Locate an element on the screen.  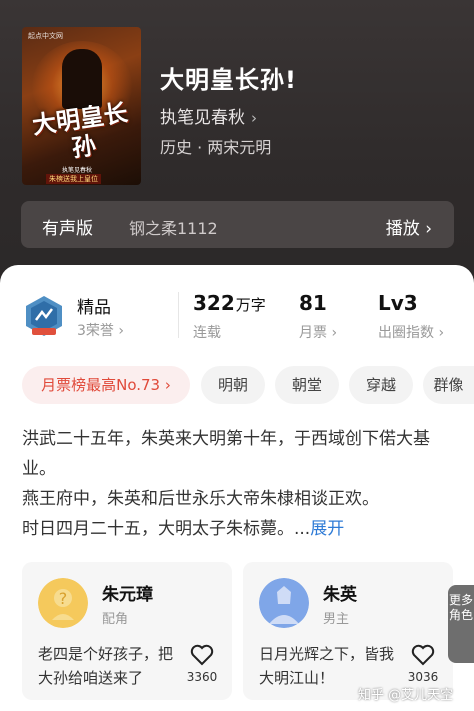
audio-narrator: 钢之柔1112 is located at coordinates (173, 228).